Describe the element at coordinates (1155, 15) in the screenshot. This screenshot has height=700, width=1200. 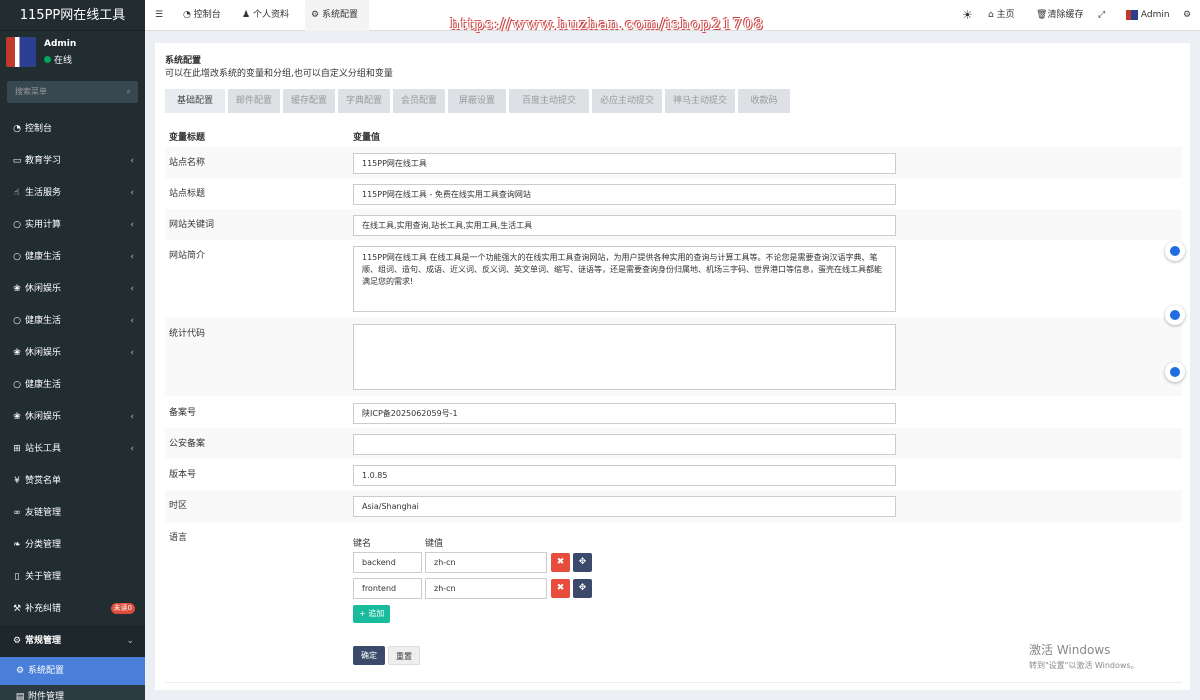
I see `admin-label: Admin` at that location.